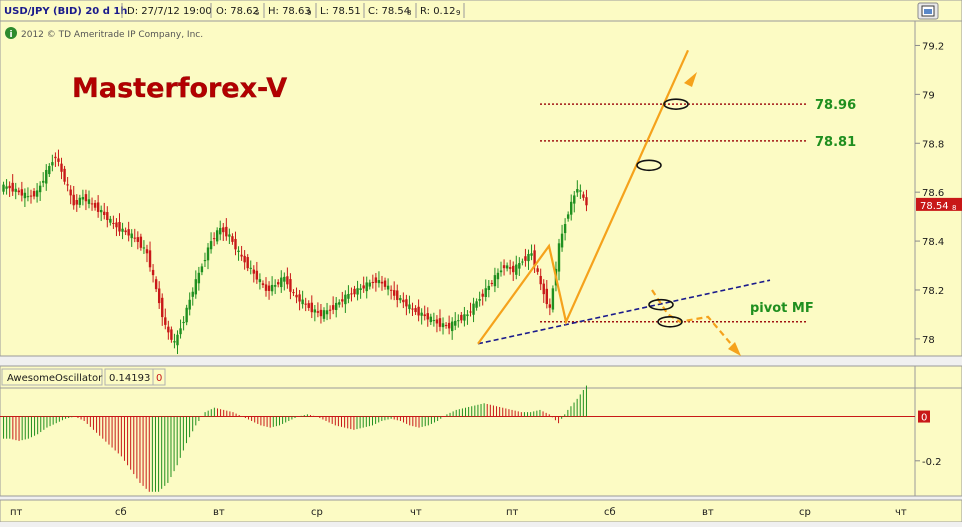 This screenshot has height=527, width=962. What do you see at coordinates (934, 206) in the screenshot?
I see `last-price-value: 78.54` at bounding box center [934, 206].